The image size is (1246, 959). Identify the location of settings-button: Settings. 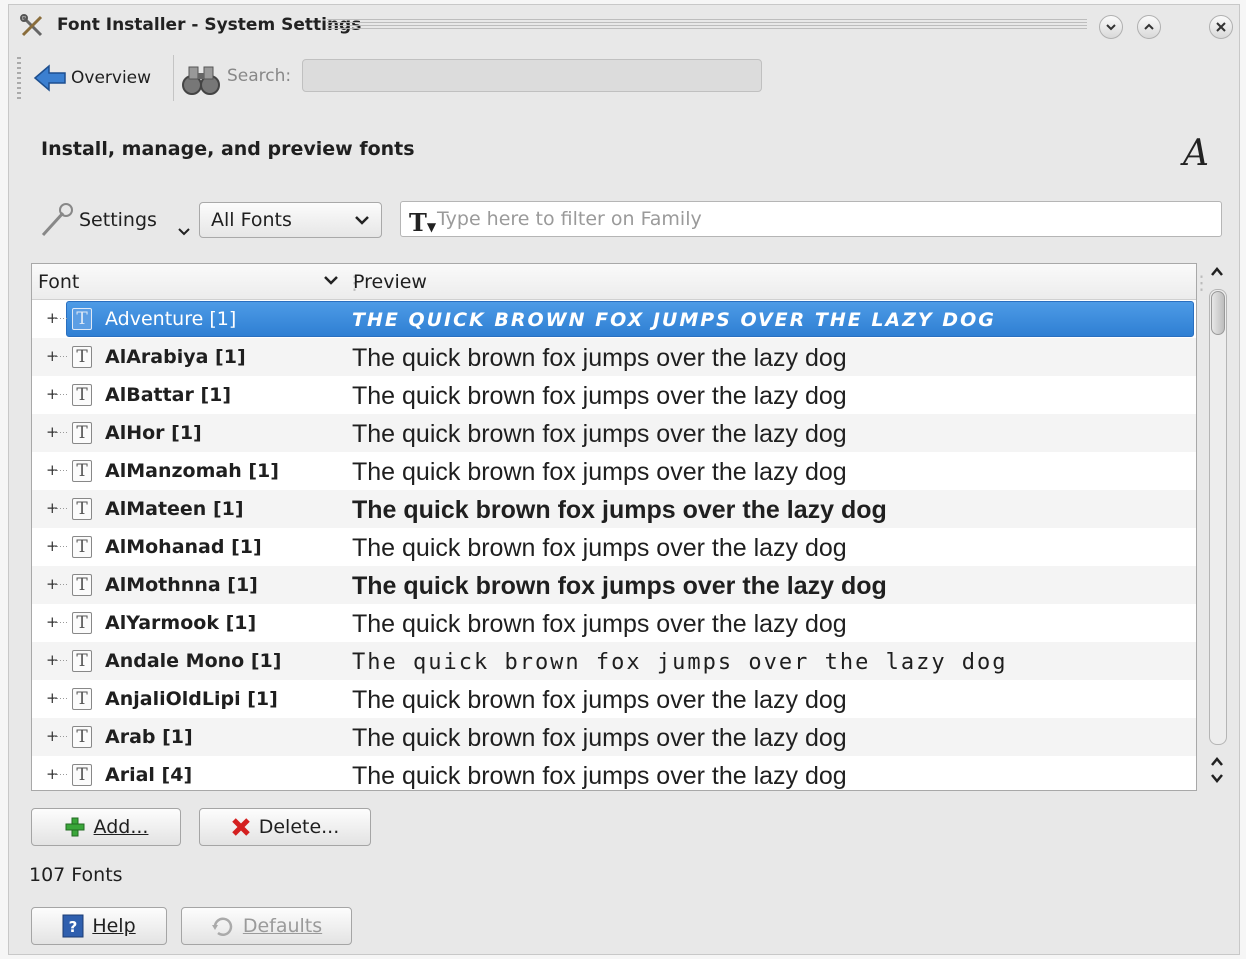
(97, 220).